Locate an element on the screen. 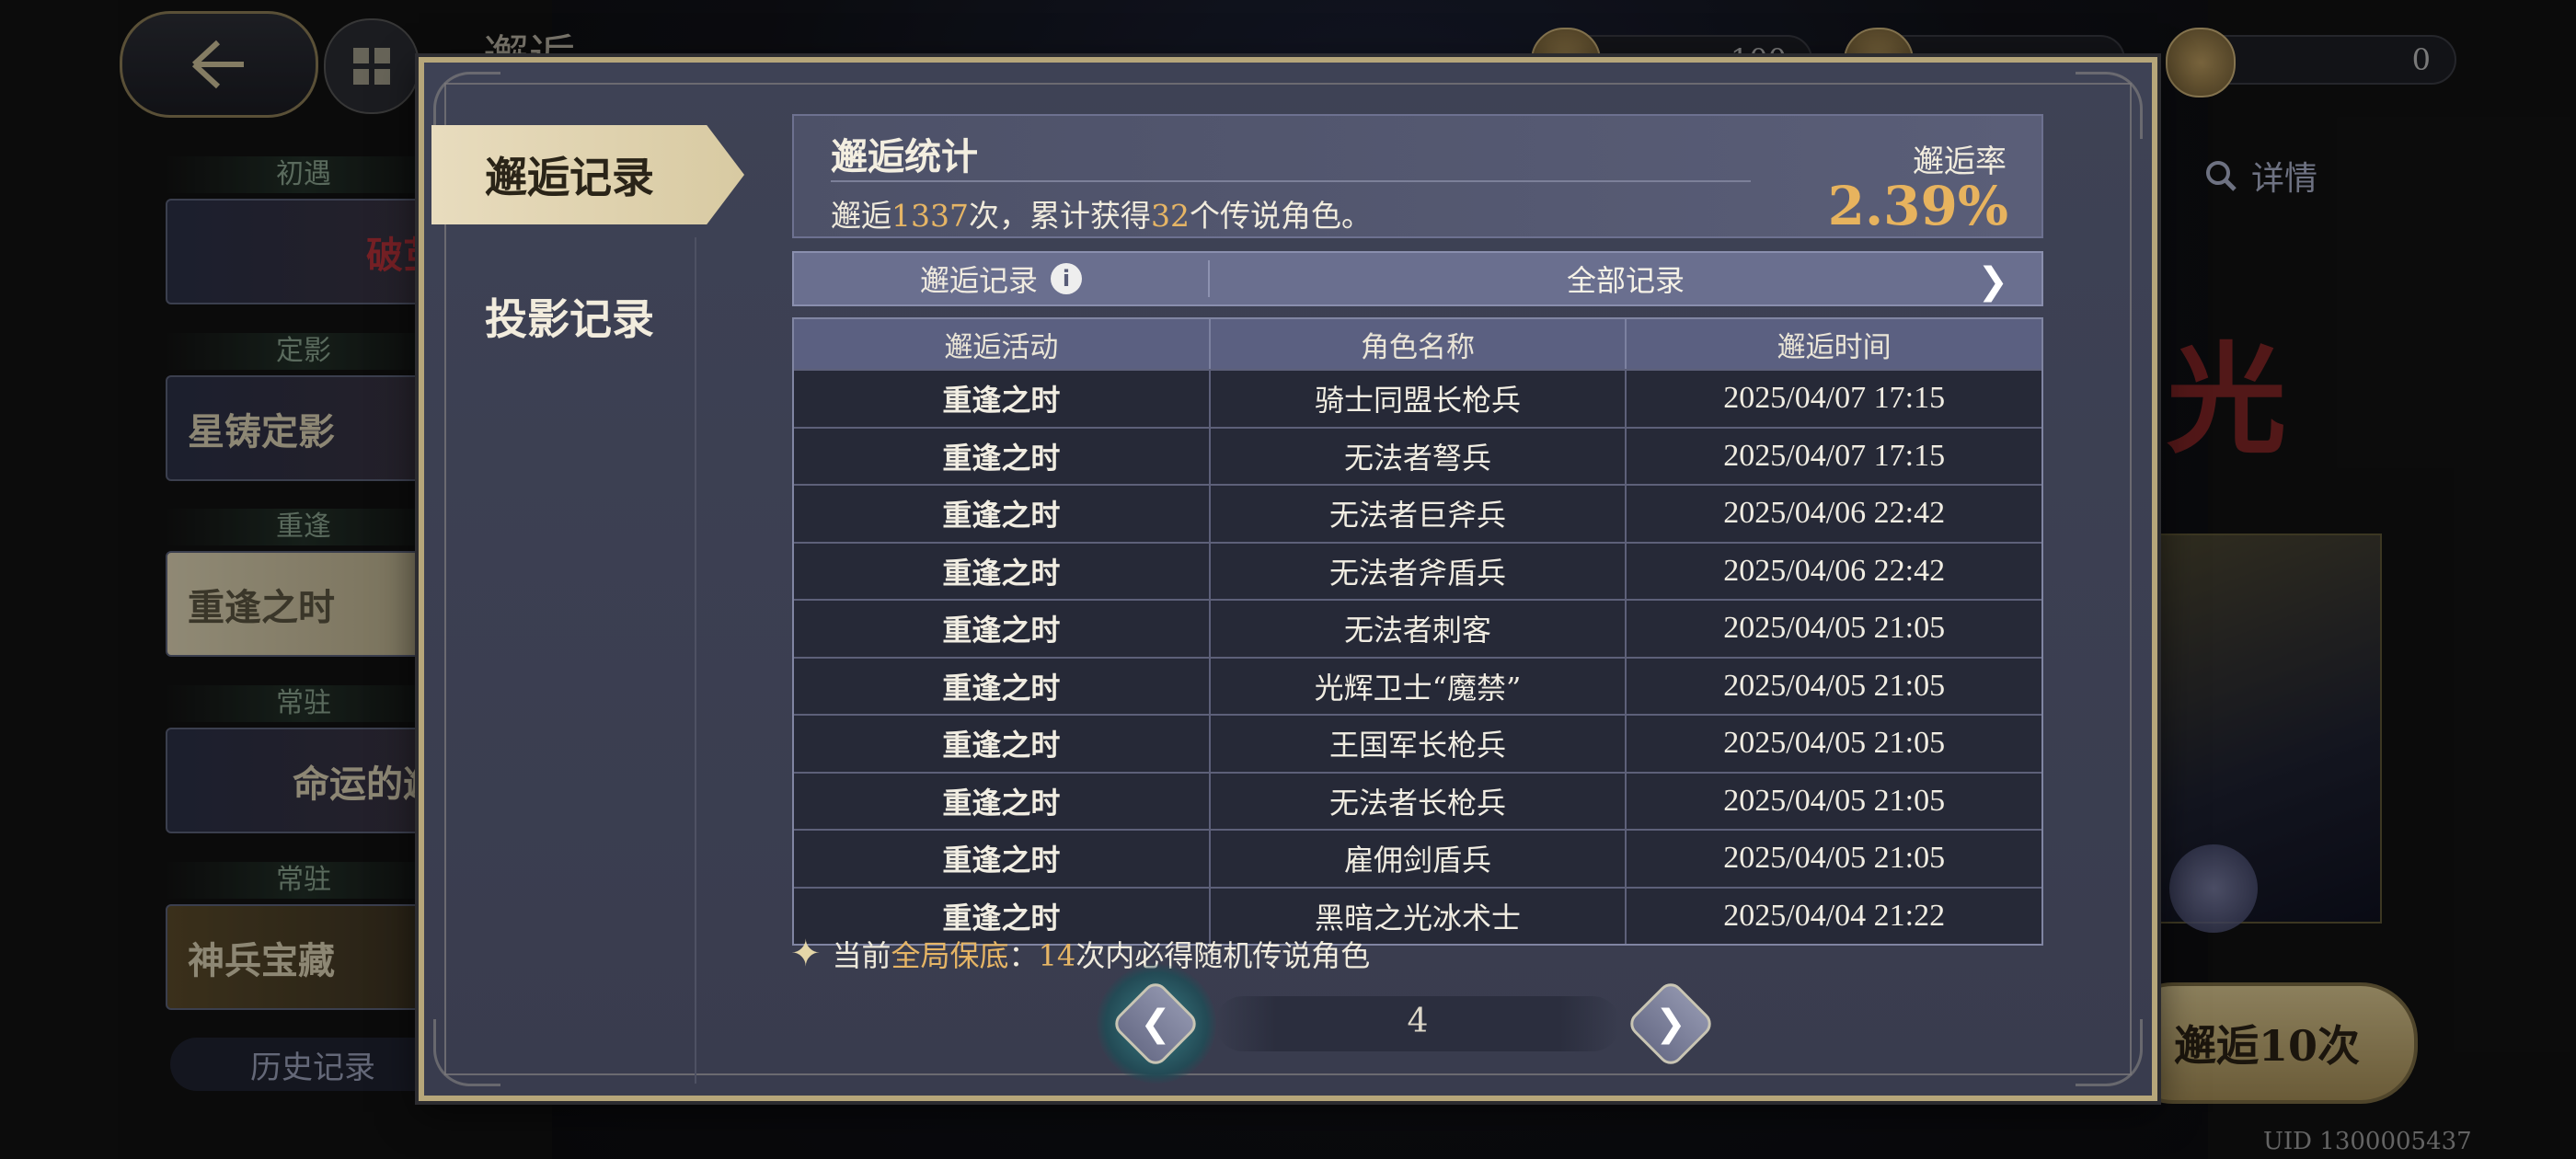 Image resolution: width=2576 pixels, height=1159 pixels. tab-label: 邂逅记录 is located at coordinates (569, 177).